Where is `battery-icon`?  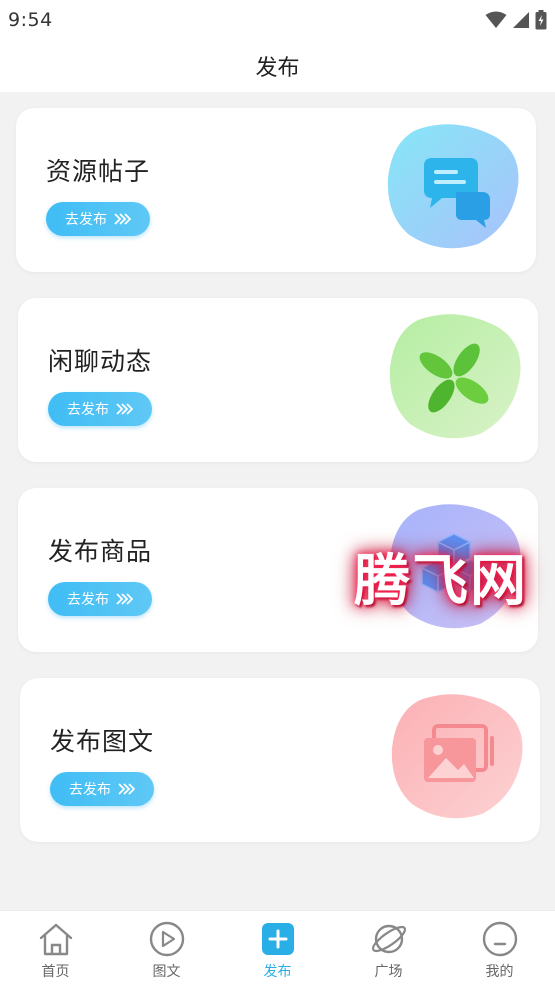 battery-icon is located at coordinates (541, 20).